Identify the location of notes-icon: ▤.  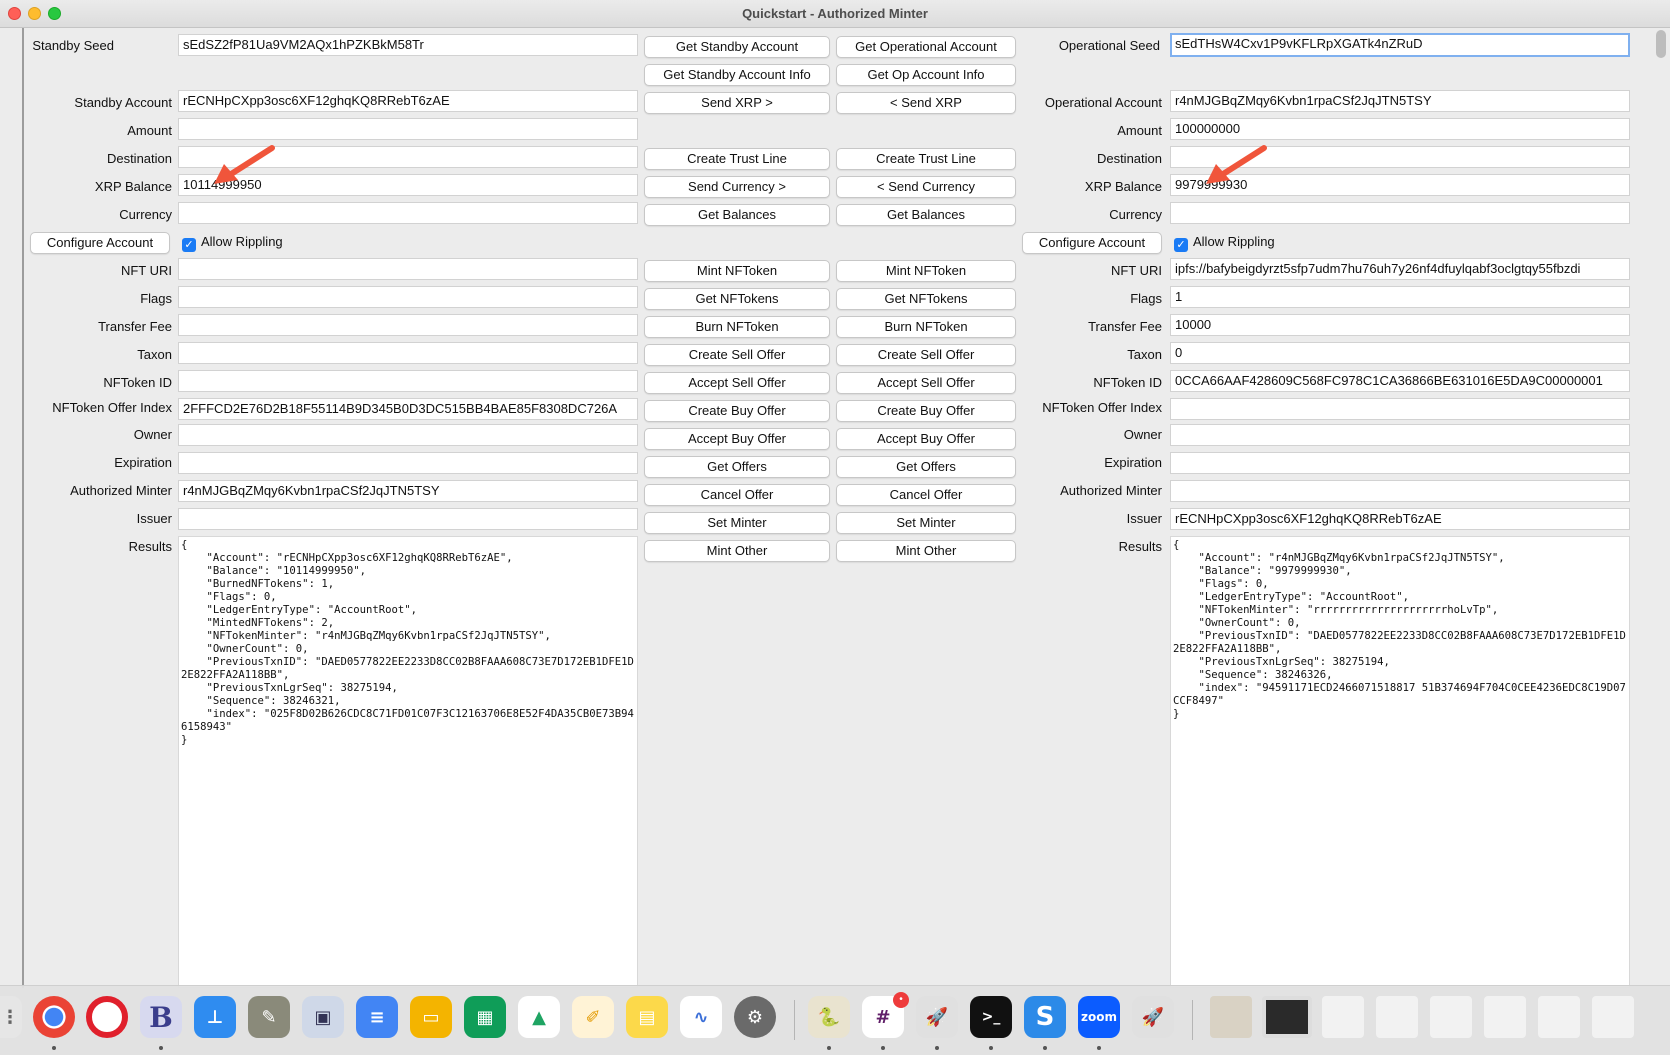
(647, 1017).